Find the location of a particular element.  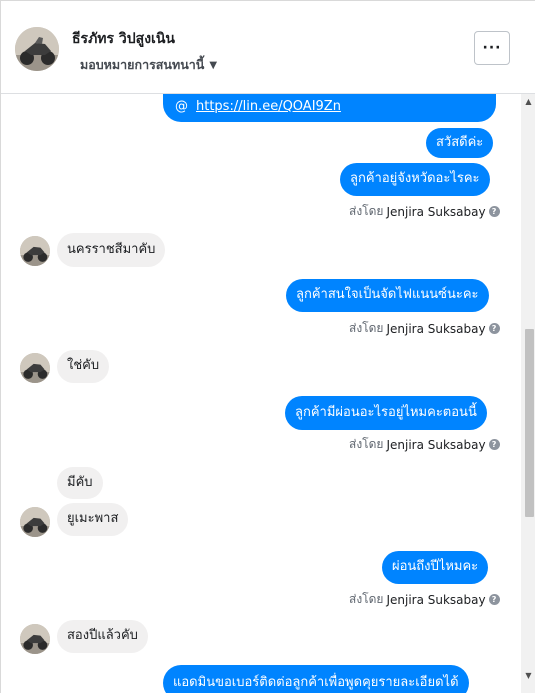

scroll-down-arrow-icon: ▼ is located at coordinates (528, 675).